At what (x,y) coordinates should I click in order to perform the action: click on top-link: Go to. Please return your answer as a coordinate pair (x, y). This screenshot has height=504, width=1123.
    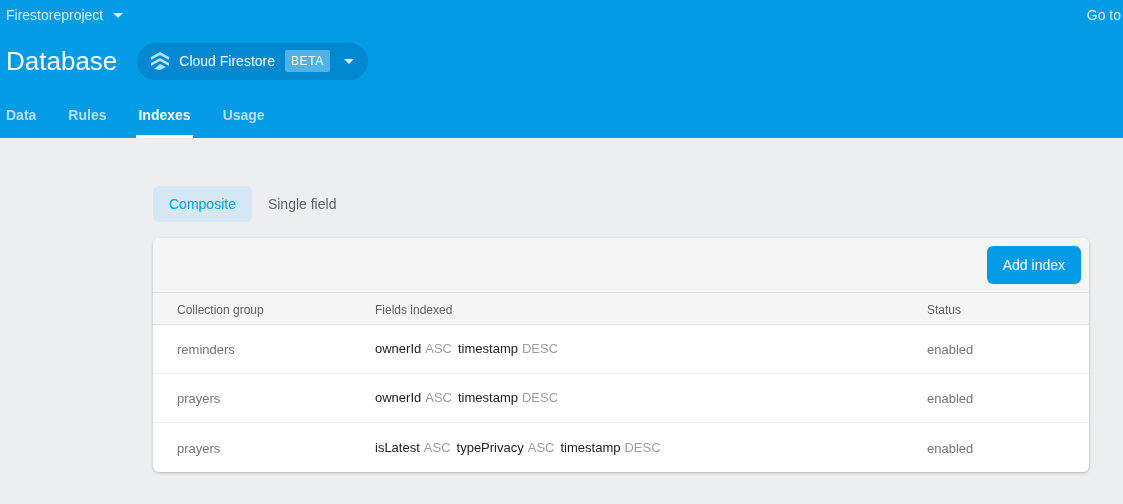
    Looking at the image, I should click on (1103, 15).